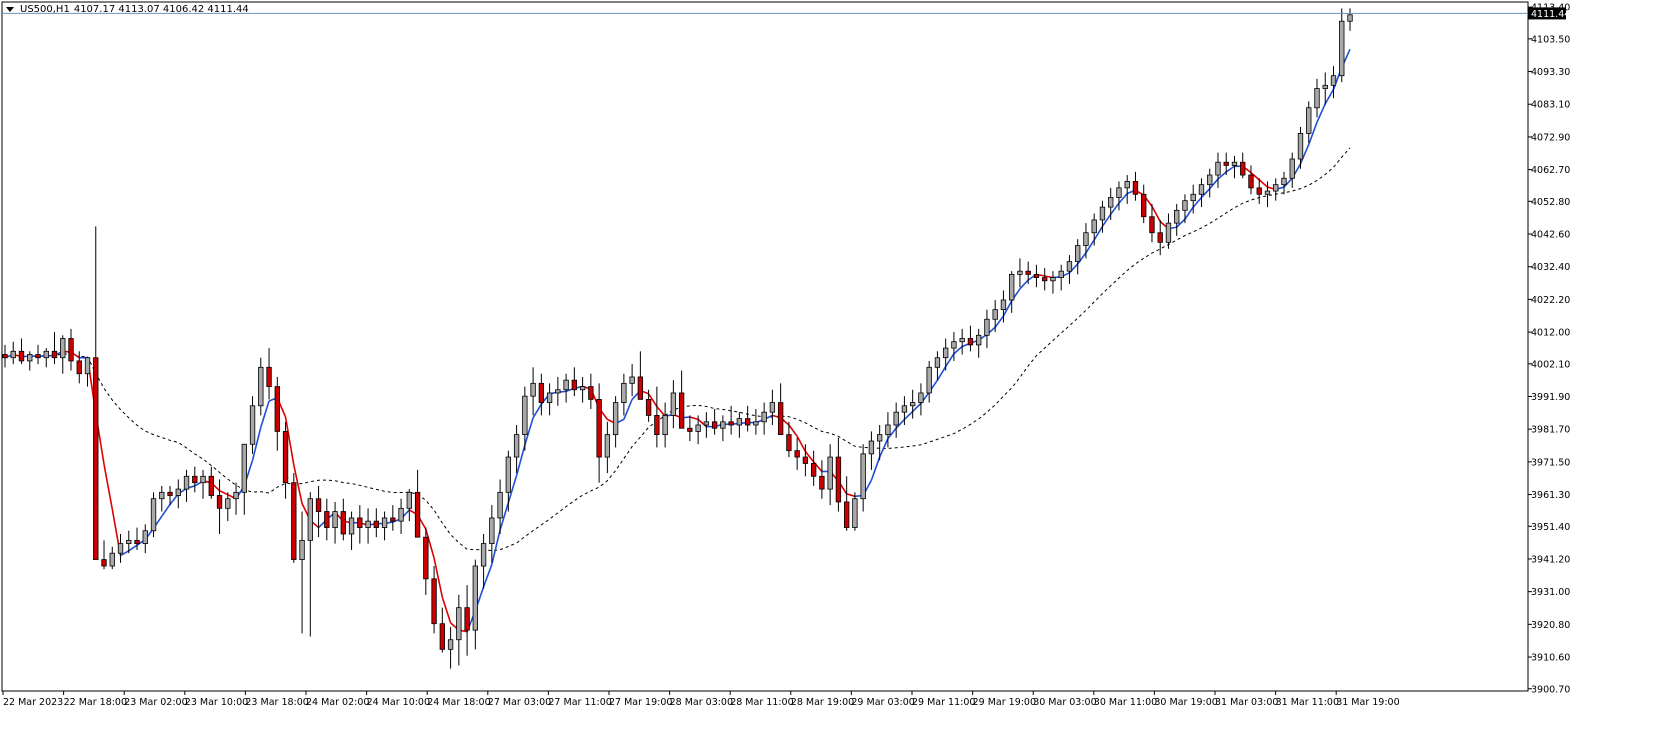  I want to click on y-tick-label: 4002.10, so click(1550, 364).